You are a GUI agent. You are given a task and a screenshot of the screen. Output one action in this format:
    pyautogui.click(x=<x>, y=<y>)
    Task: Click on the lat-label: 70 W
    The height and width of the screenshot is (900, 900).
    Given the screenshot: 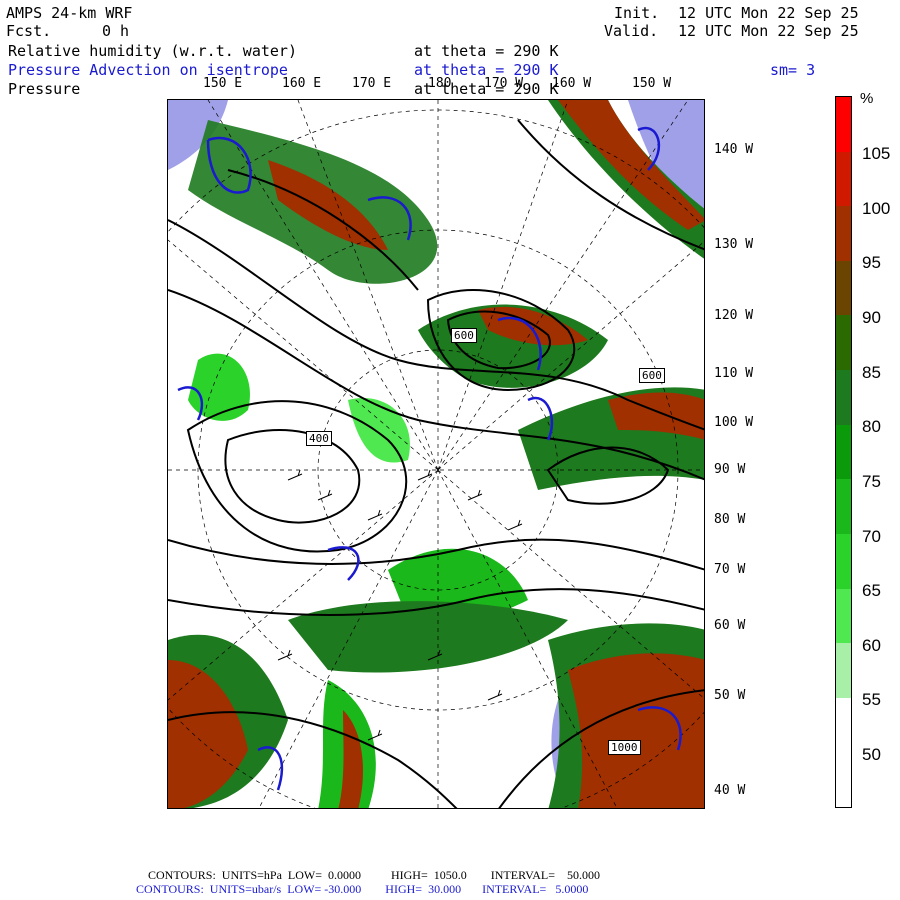 What is the action you would take?
    pyautogui.click(x=730, y=569)
    